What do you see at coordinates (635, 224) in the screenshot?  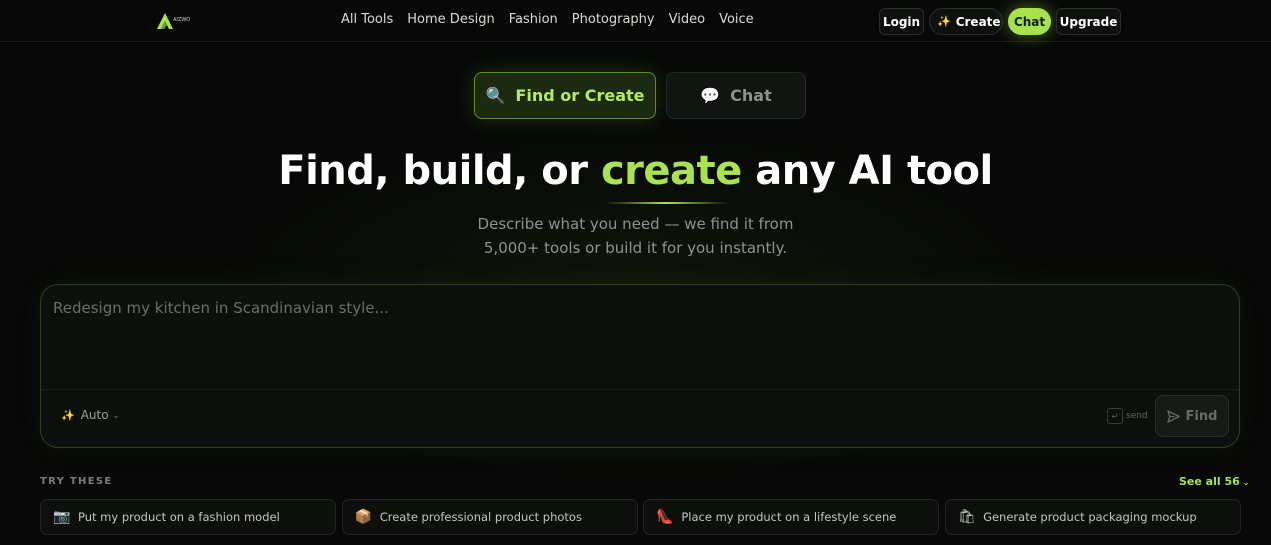 I see `subtitle-line-1: Describe what you need — we find it from` at bounding box center [635, 224].